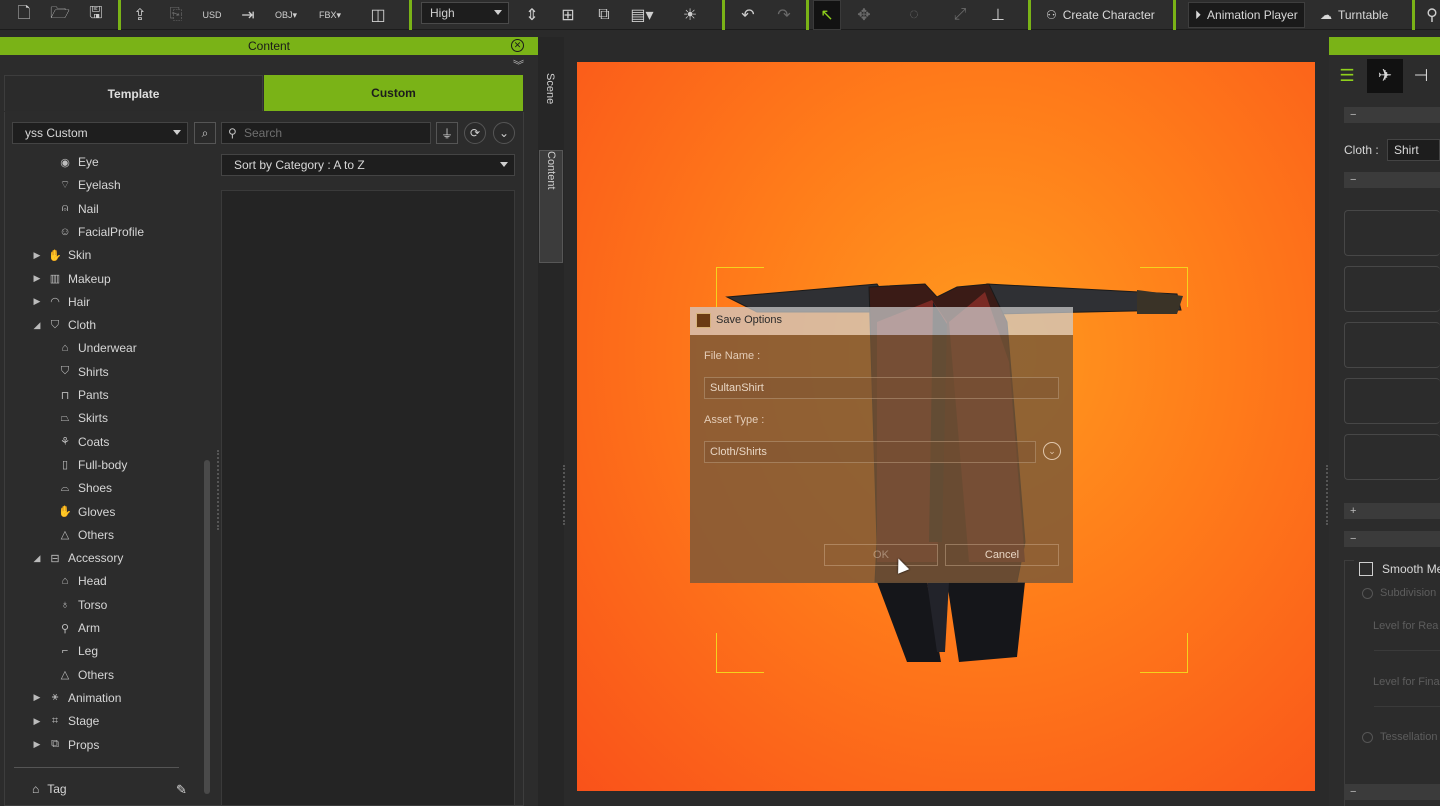 This screenshot has width=1440, height=806. Describe the element at coordinates (92, 465) in the screenshot. I see `tree-item: ▯ Full-body` at that location.